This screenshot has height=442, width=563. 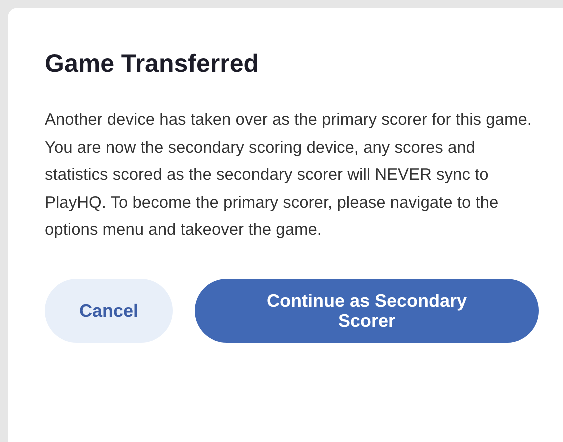 I want to click on dialog-title: Game Transferred, so click(x=152, y=64).